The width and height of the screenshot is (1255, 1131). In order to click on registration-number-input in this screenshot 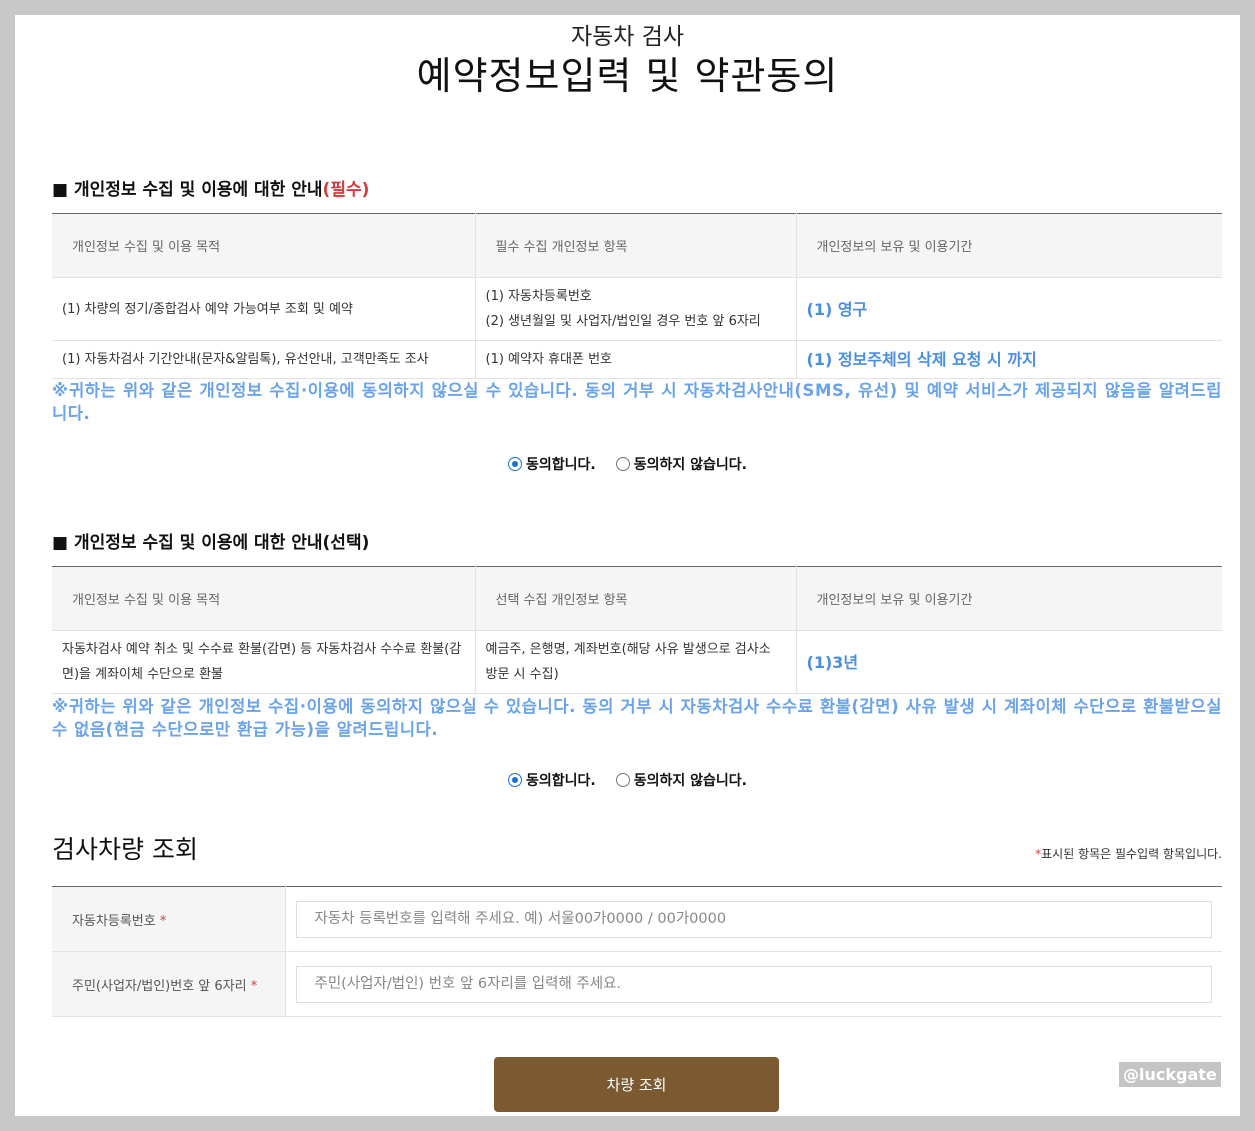, I will do `click(753, 919)`.